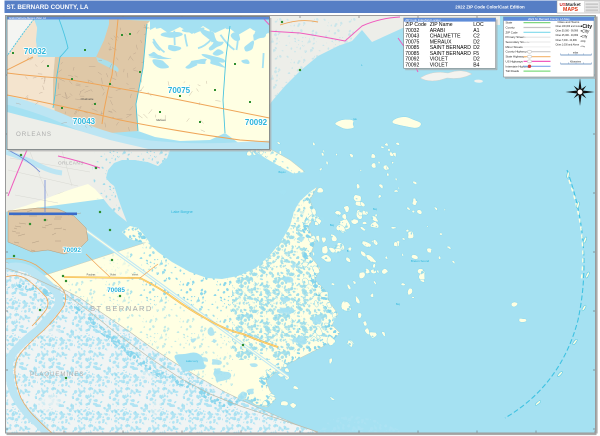 The image size is (600, 436). What do you see at coordinates (511, 27) in the screenshot?
I see `svg-text: County` at bounding box center [511, 27].